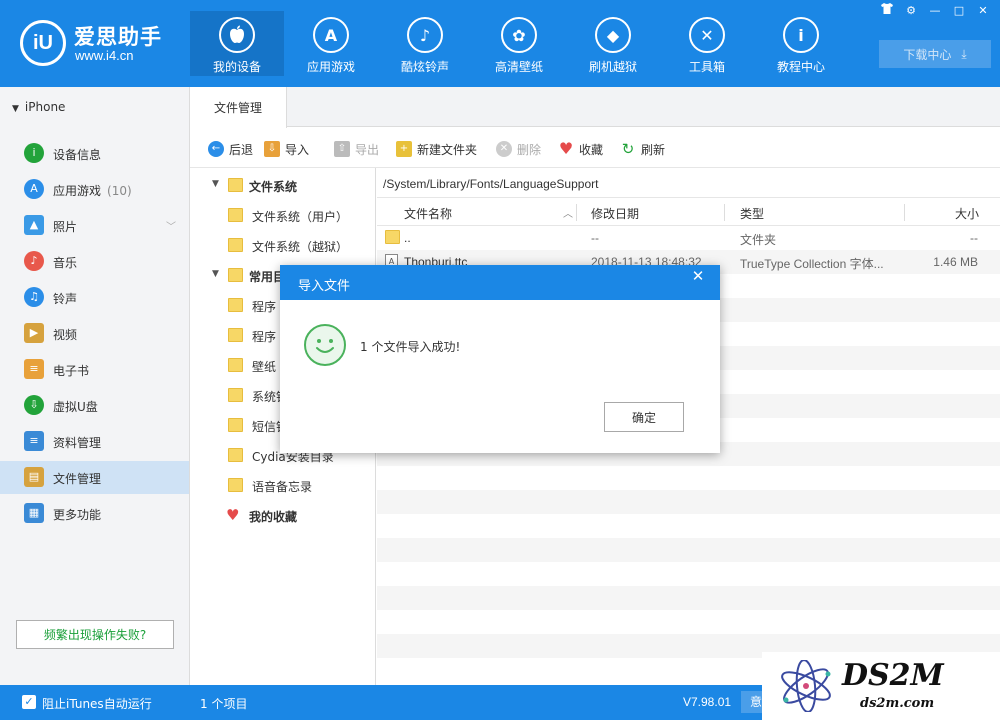  I want to click on watermark-url: ds2m.com, so click(897, 703).